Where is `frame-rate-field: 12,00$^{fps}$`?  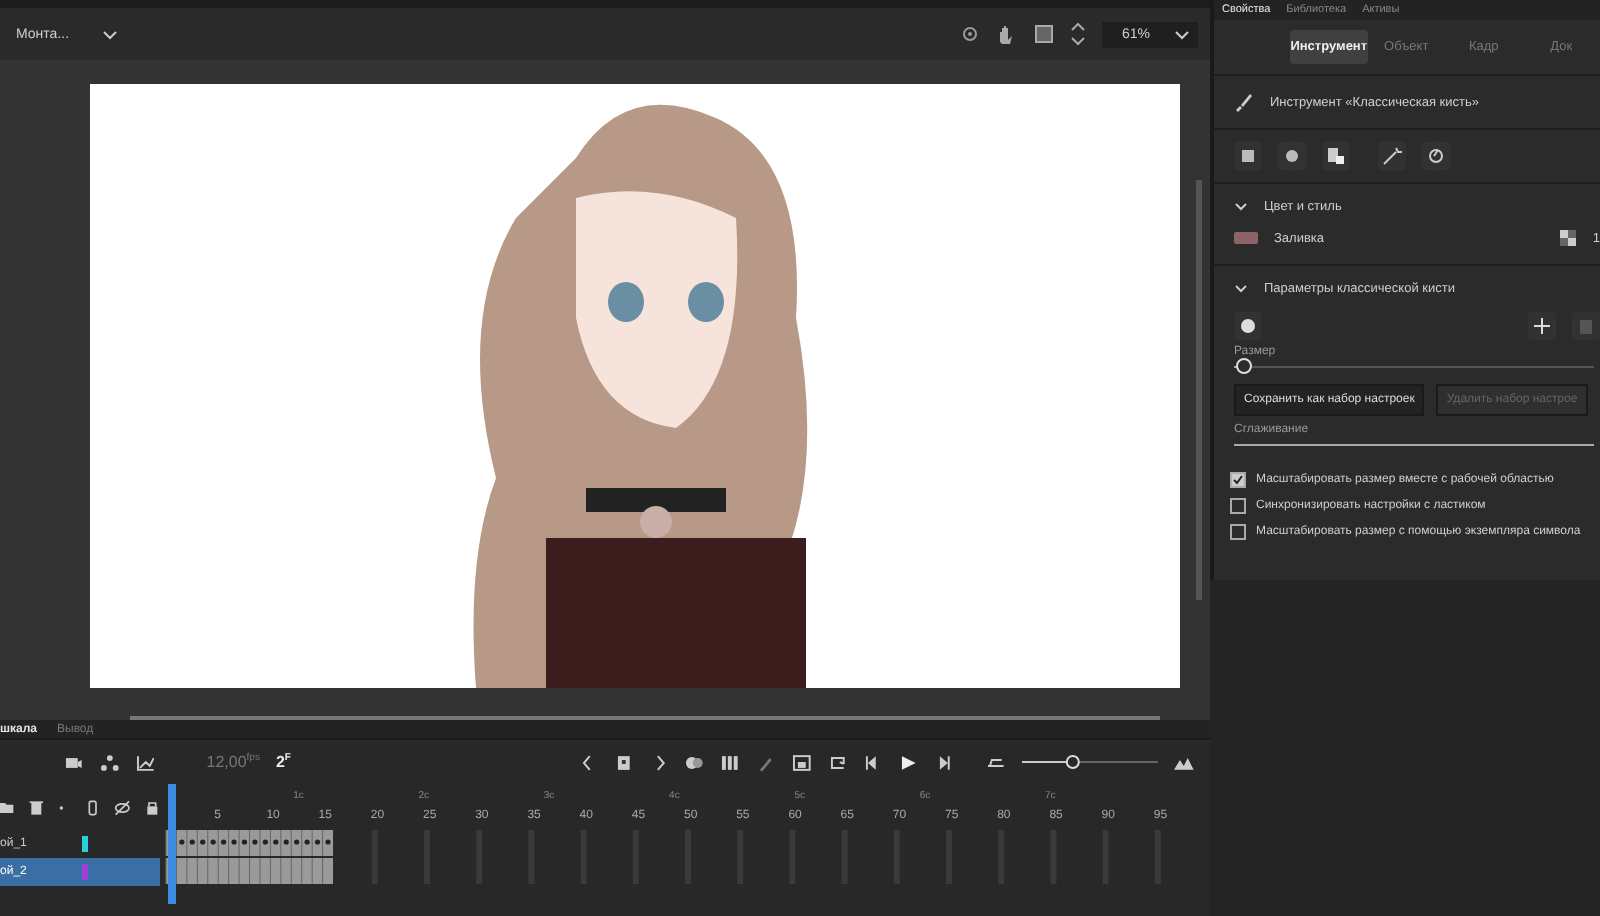 frame-rate-field: 12,00$^{fps}$ is located at coordinates (233, 762).